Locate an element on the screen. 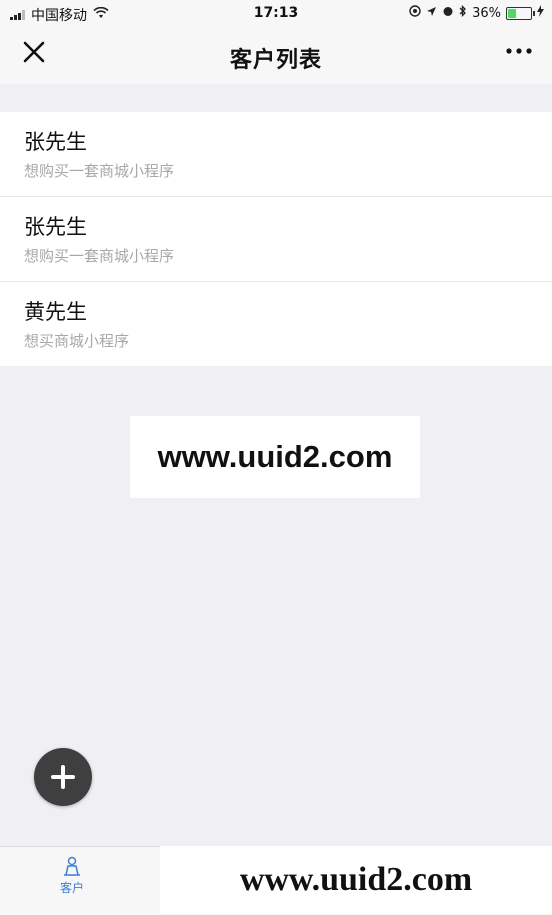 The width and height of the screenshot is (552, 915). location-icon is located at coordinates (415, 13).